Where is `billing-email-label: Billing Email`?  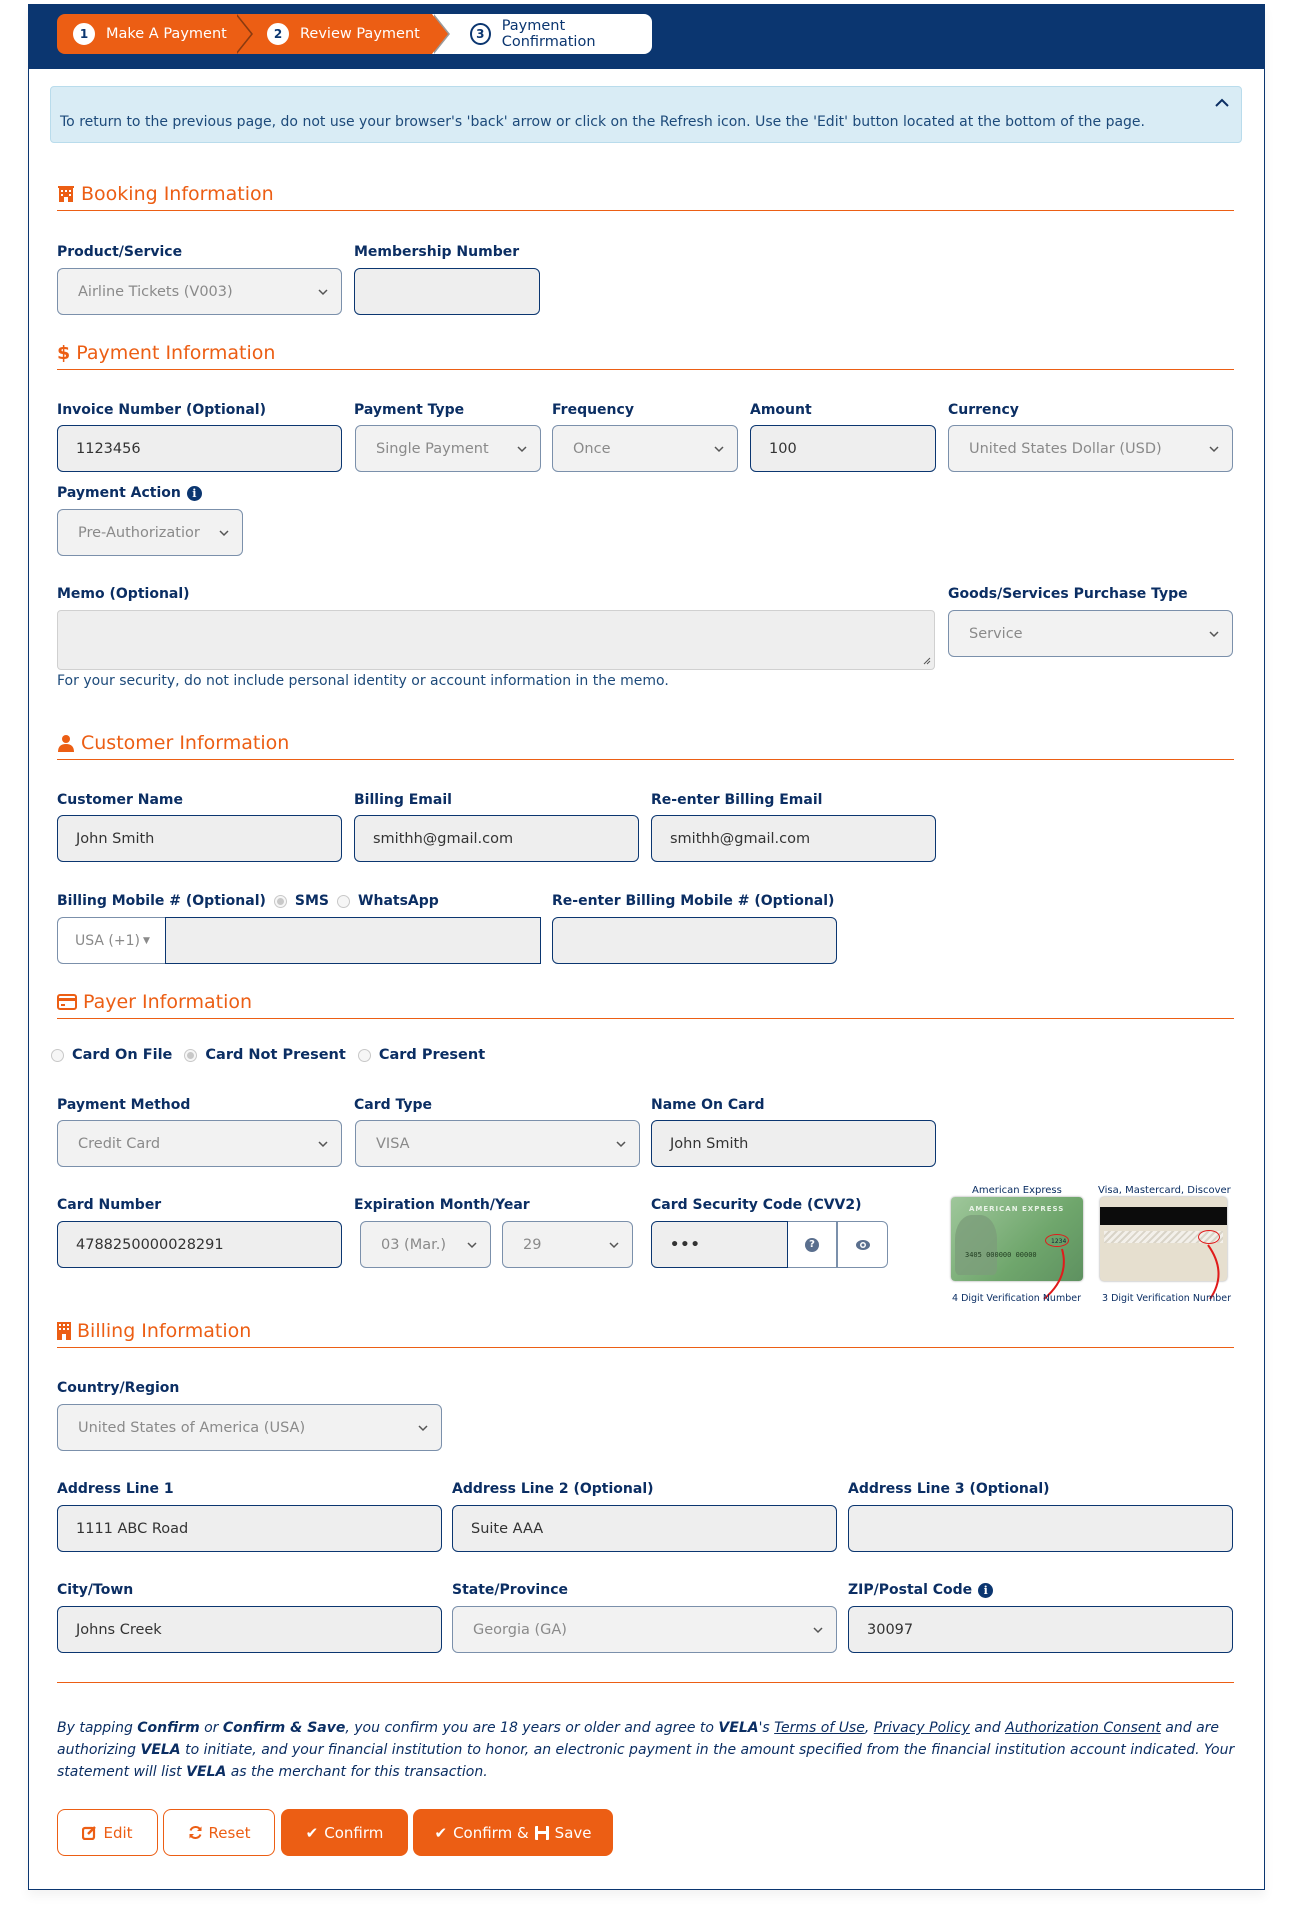 billing-email-label: Billing Email is located at coordinates (403, 800).